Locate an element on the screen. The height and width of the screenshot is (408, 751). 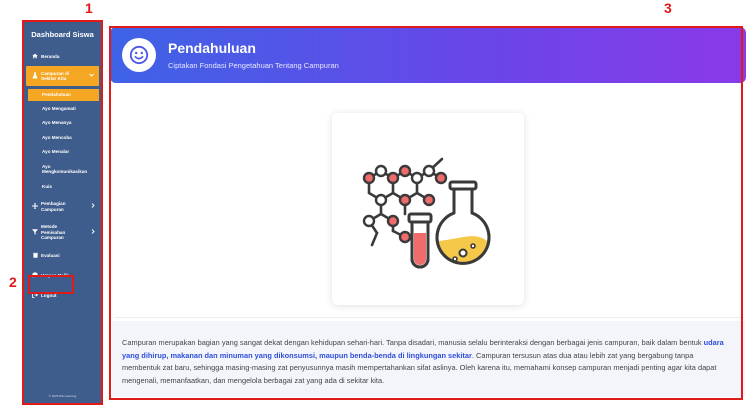
page-title: Pendahuluan is located at coordinates (212, 48).